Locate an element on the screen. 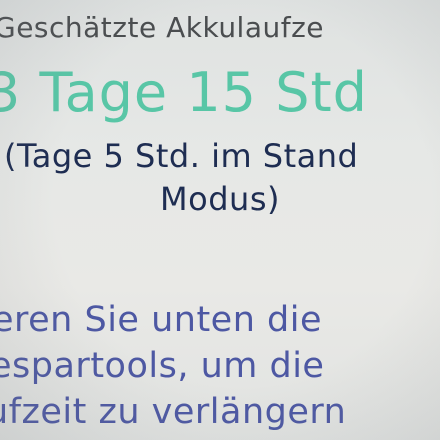 Image resolution: width=440 pixels, height=440 pixels. power-saving-hint-line-3: ufzeit zu verlängern is located at coordinates (173, 412).